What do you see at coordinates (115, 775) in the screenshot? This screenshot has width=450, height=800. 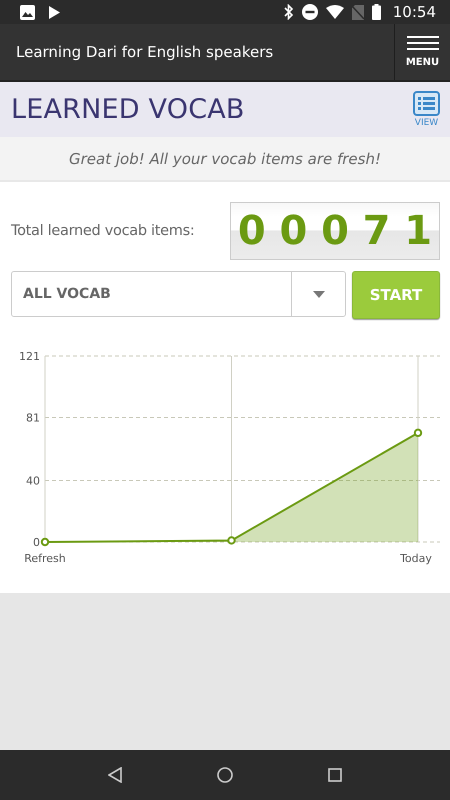 I see `back-icon` at bounding box center [115, 775].